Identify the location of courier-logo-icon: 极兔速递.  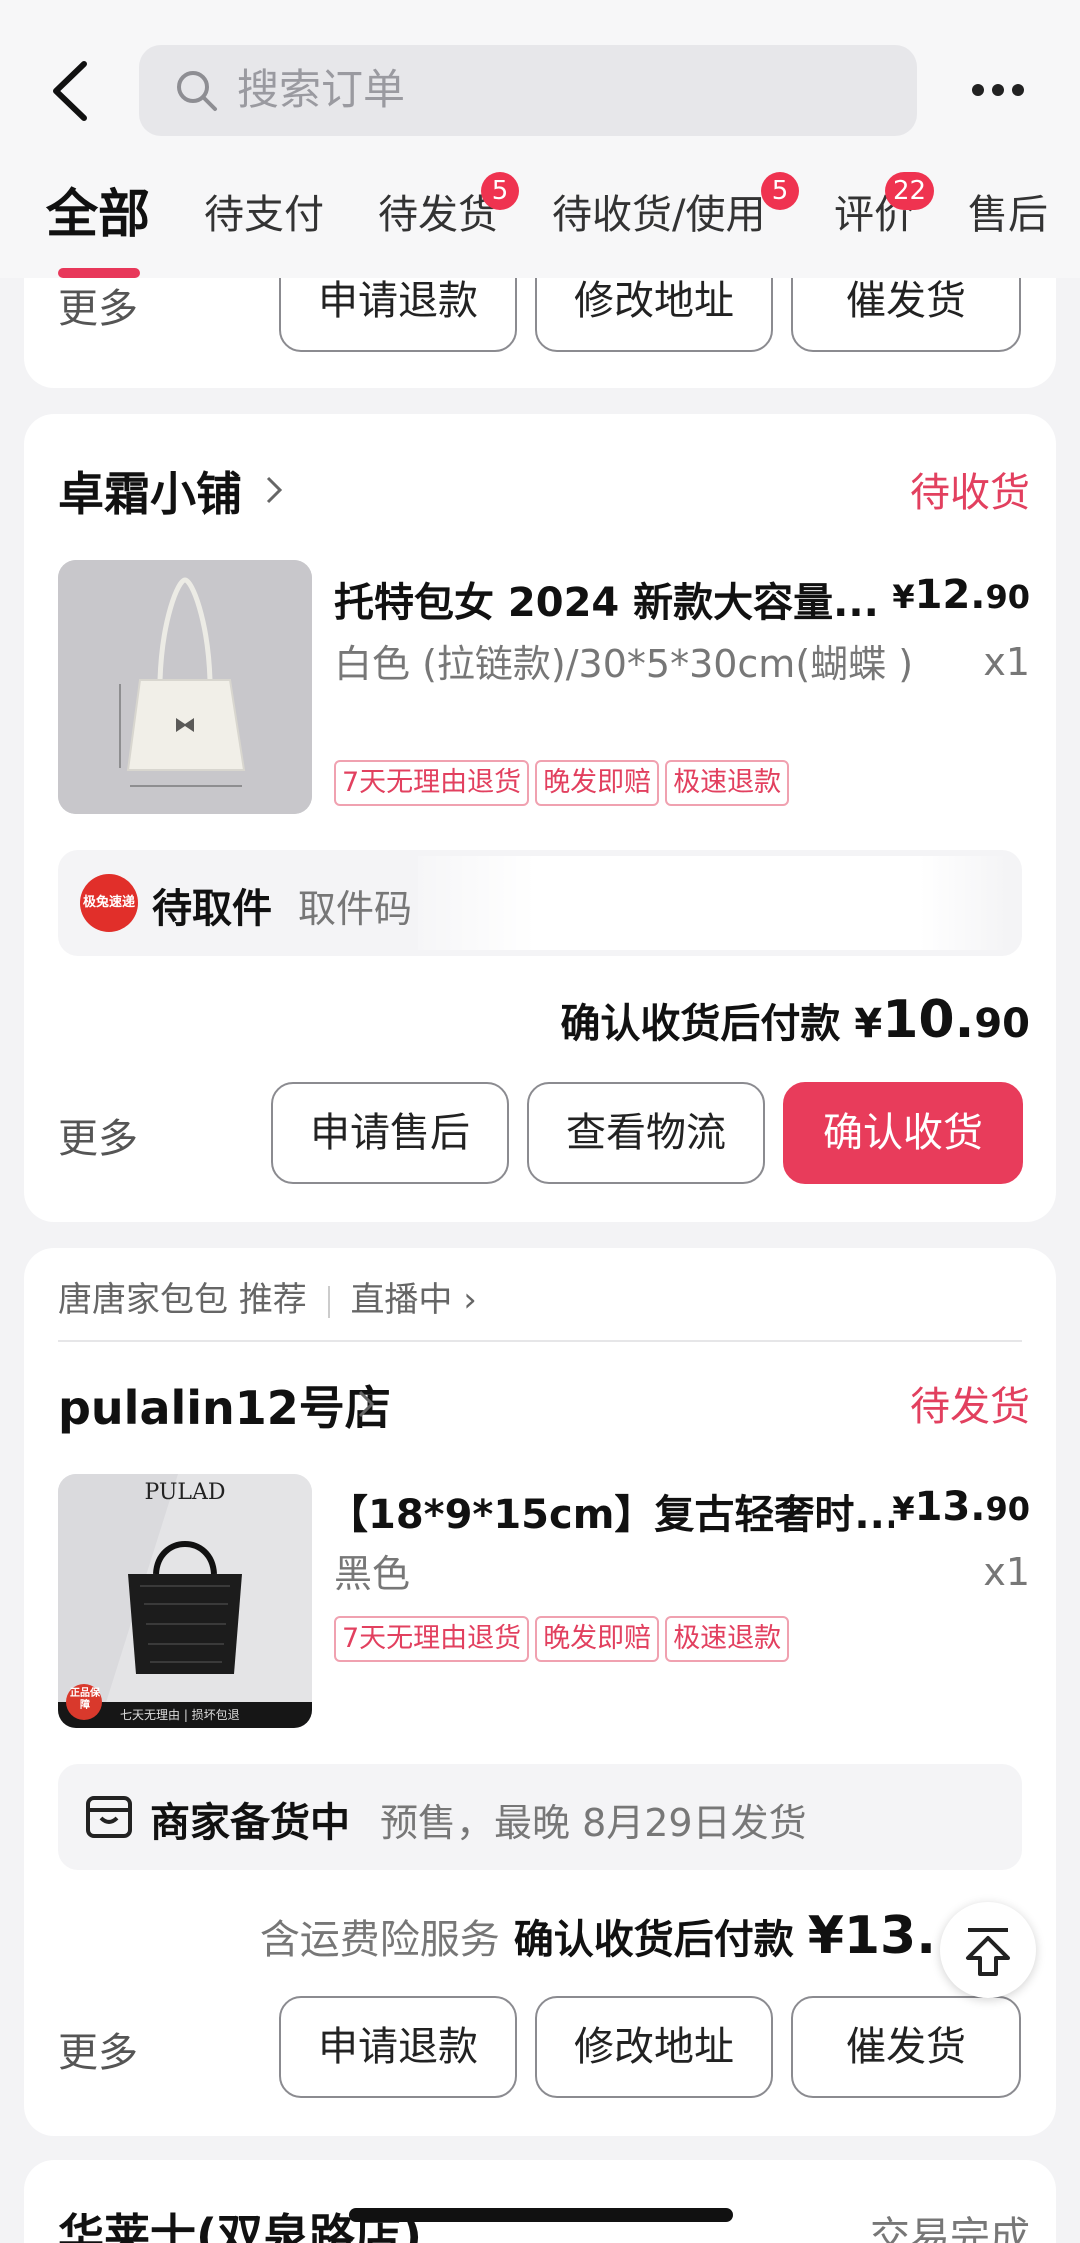
(109, 903).